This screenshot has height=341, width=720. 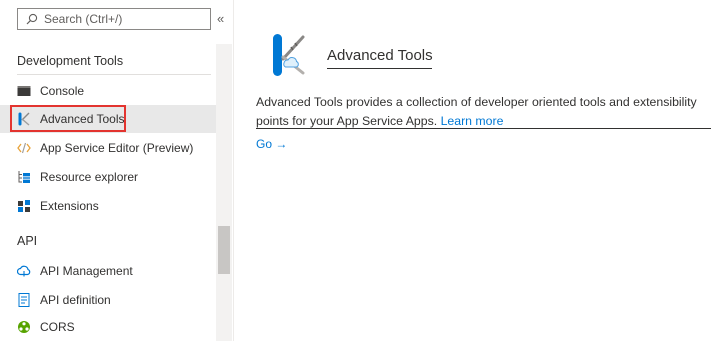 I want to click on search-box, so click(x=114, y=19).